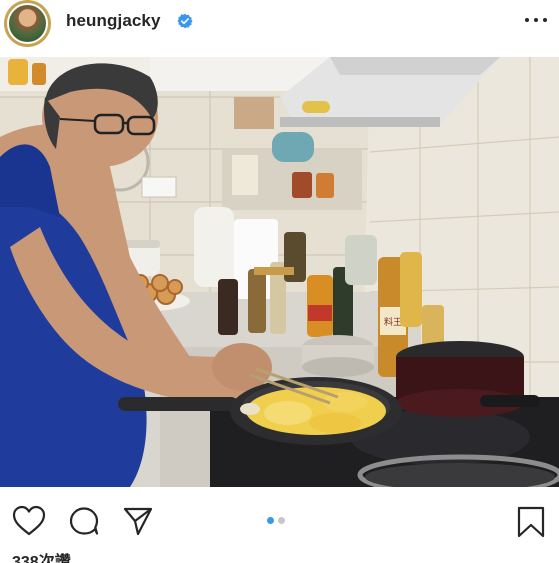 Image resolution: width=559 pixels, height=563 pixels. I want to click on verified-badge-icon, so click(185, 21).